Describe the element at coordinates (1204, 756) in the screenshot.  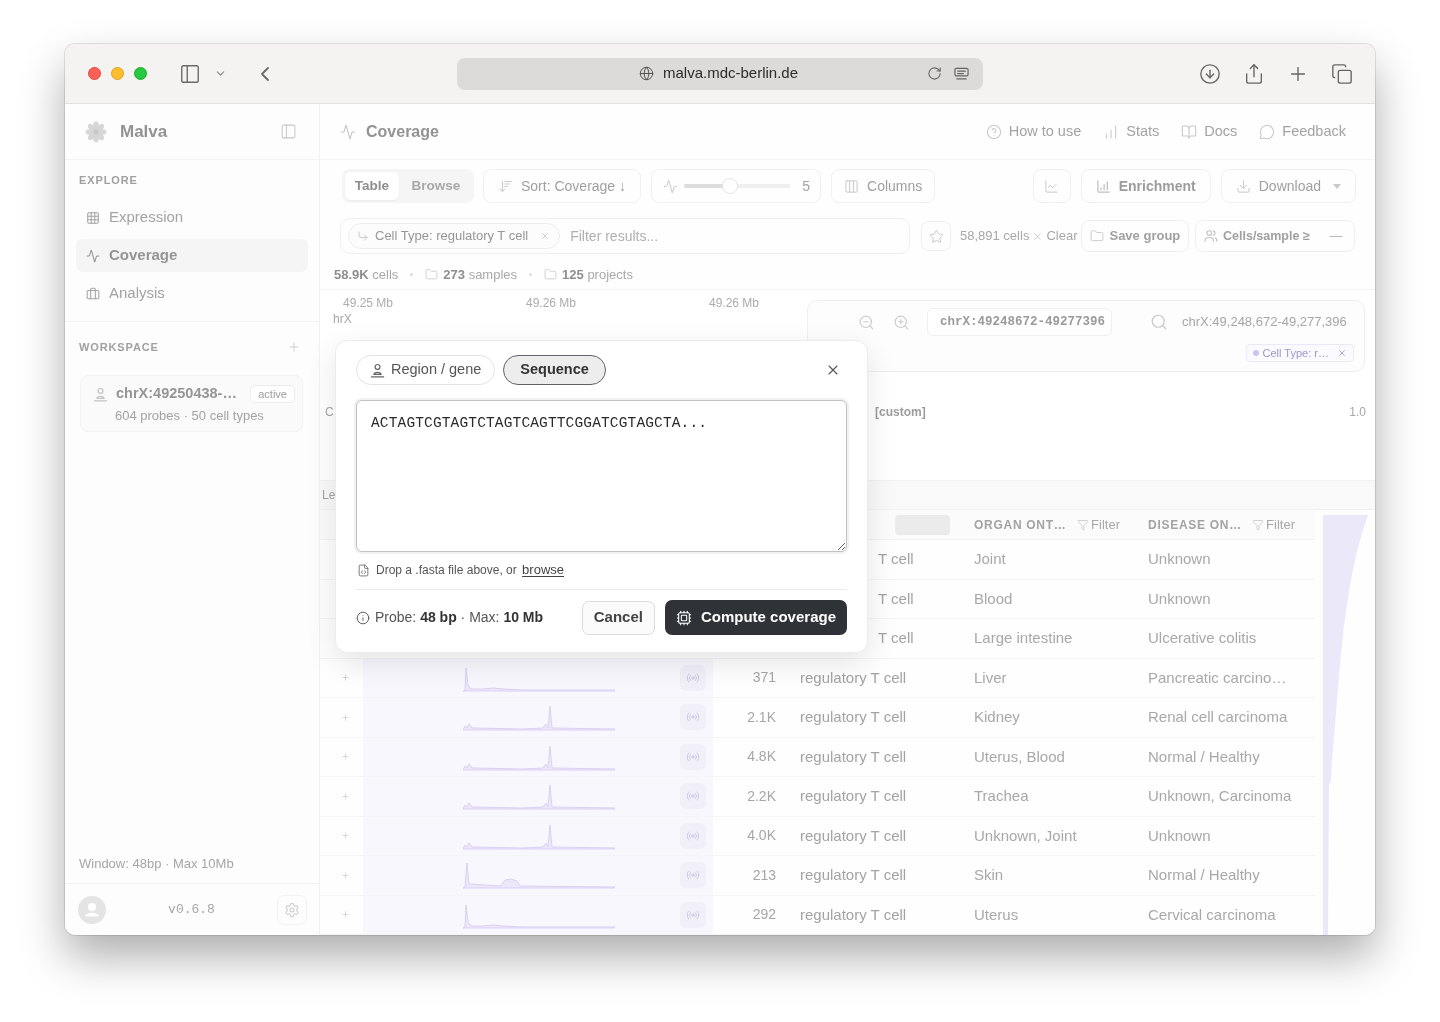
I see `table-cell: Normal / Healthy` at that location.